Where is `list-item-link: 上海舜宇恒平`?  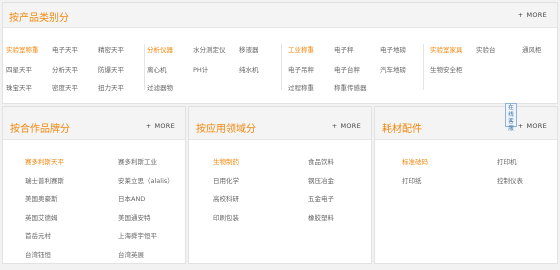 list-item-link: 上海舜宇恒平 is located at coordinates (137, 235).